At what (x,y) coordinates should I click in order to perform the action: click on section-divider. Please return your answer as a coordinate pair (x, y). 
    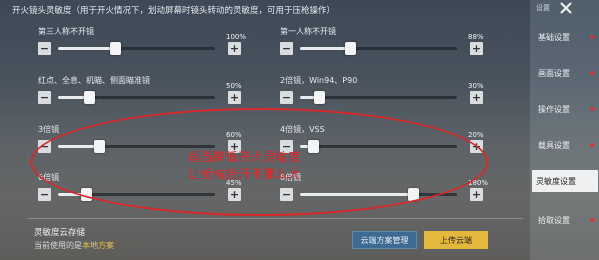
    Looking at the image, I should click on (275, 218).